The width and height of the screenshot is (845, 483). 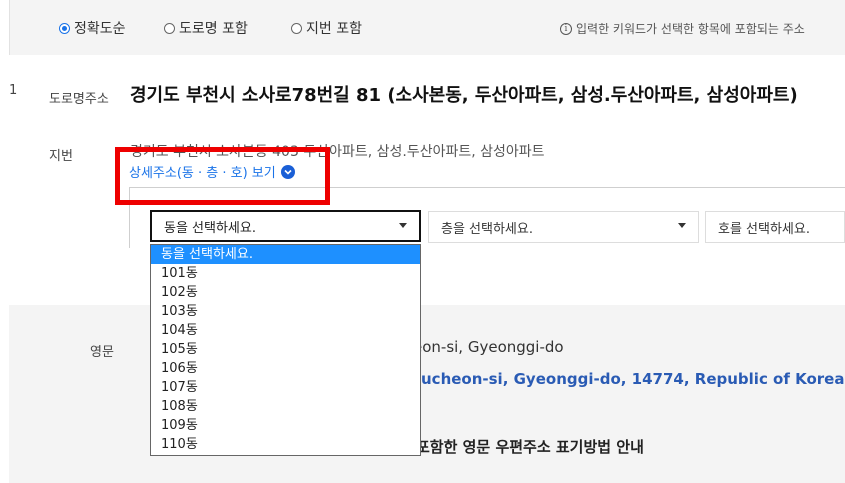 What do you see at coordinates (210, 228) in the screenshot?
I see `dong-select-value: 동을 선택하세요.` at bounding box center [210, 228].